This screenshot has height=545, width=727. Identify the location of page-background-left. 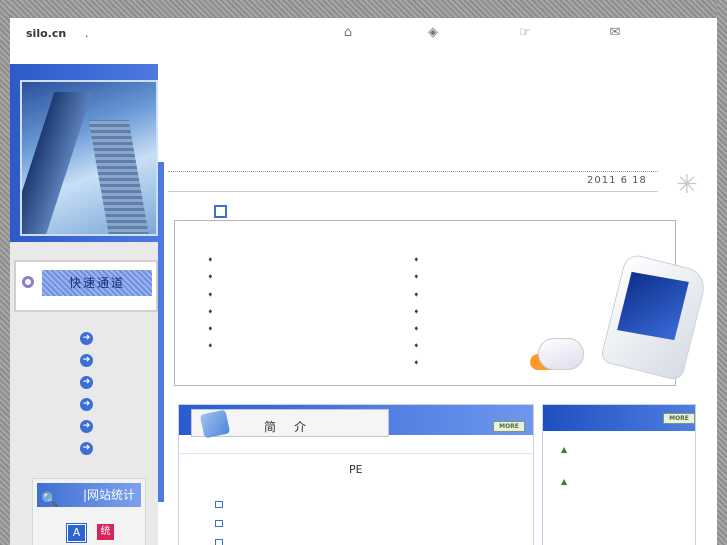
(5, 272).